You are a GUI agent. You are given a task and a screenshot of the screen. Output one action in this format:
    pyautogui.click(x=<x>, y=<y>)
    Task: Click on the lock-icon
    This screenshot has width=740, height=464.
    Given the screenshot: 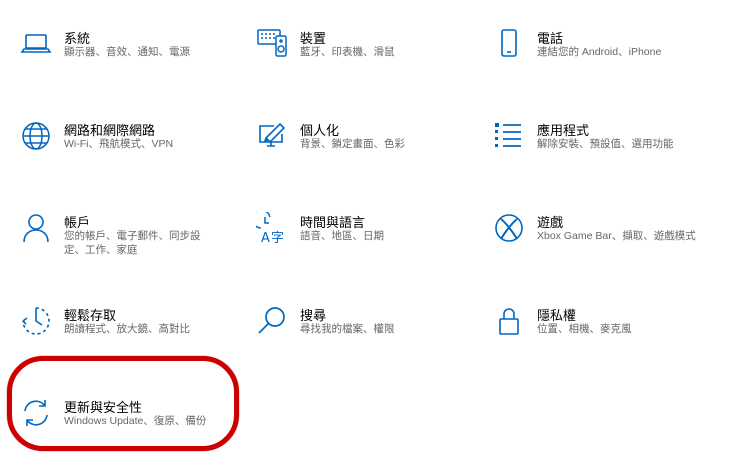 What is the action you would take?
    pyautogui.click(x=509, y=321)
    